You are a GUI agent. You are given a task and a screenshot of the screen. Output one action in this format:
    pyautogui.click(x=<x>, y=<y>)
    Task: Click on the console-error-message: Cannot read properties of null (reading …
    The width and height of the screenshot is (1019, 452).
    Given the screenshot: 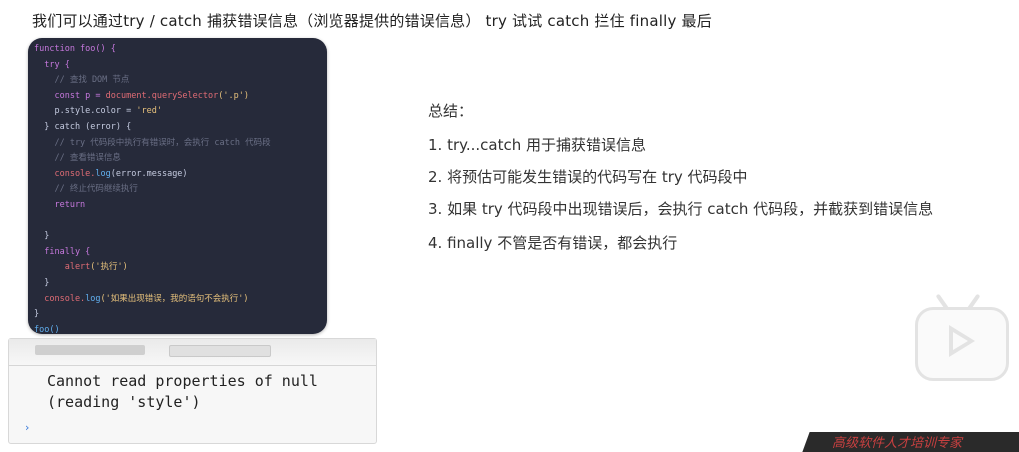 What is the action you would take?
    pyautogui.click(x=182, y=392)
    